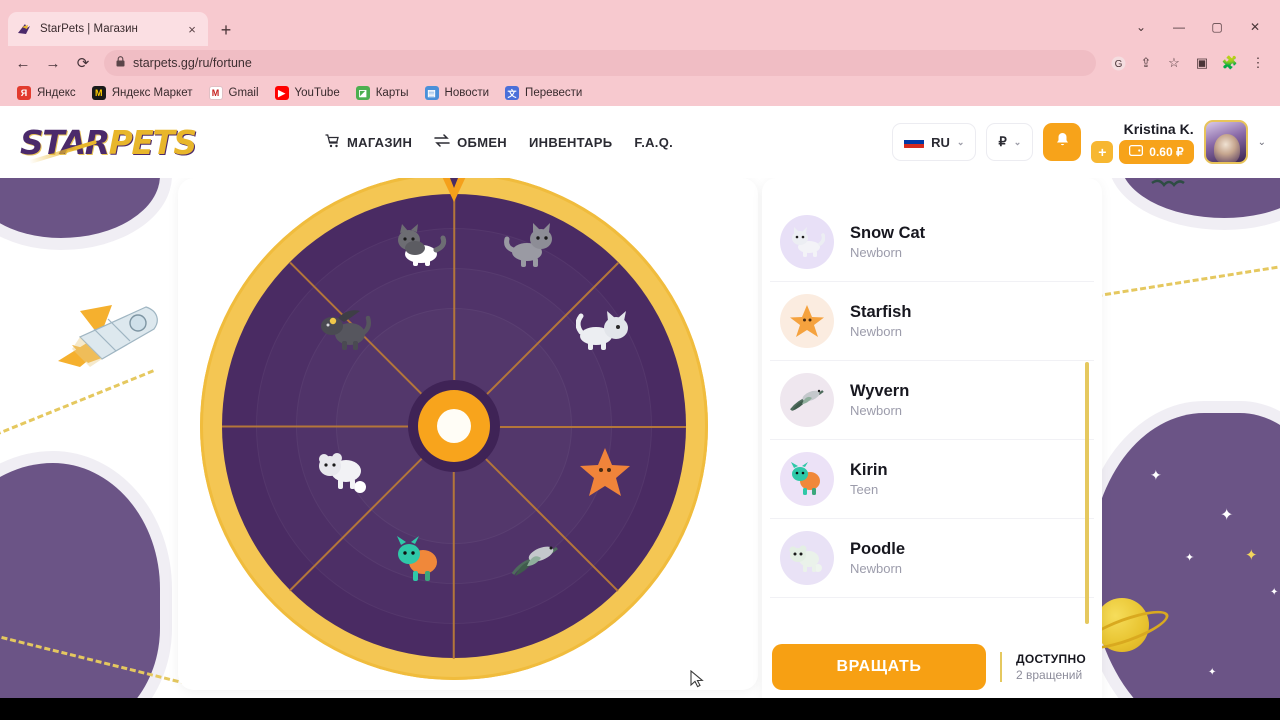 The width and height of the screenshot is (1280, 720). Describe the element at coordinates (345, 472) in the screenshot. I see `wheel-segment-poodle` at that location.